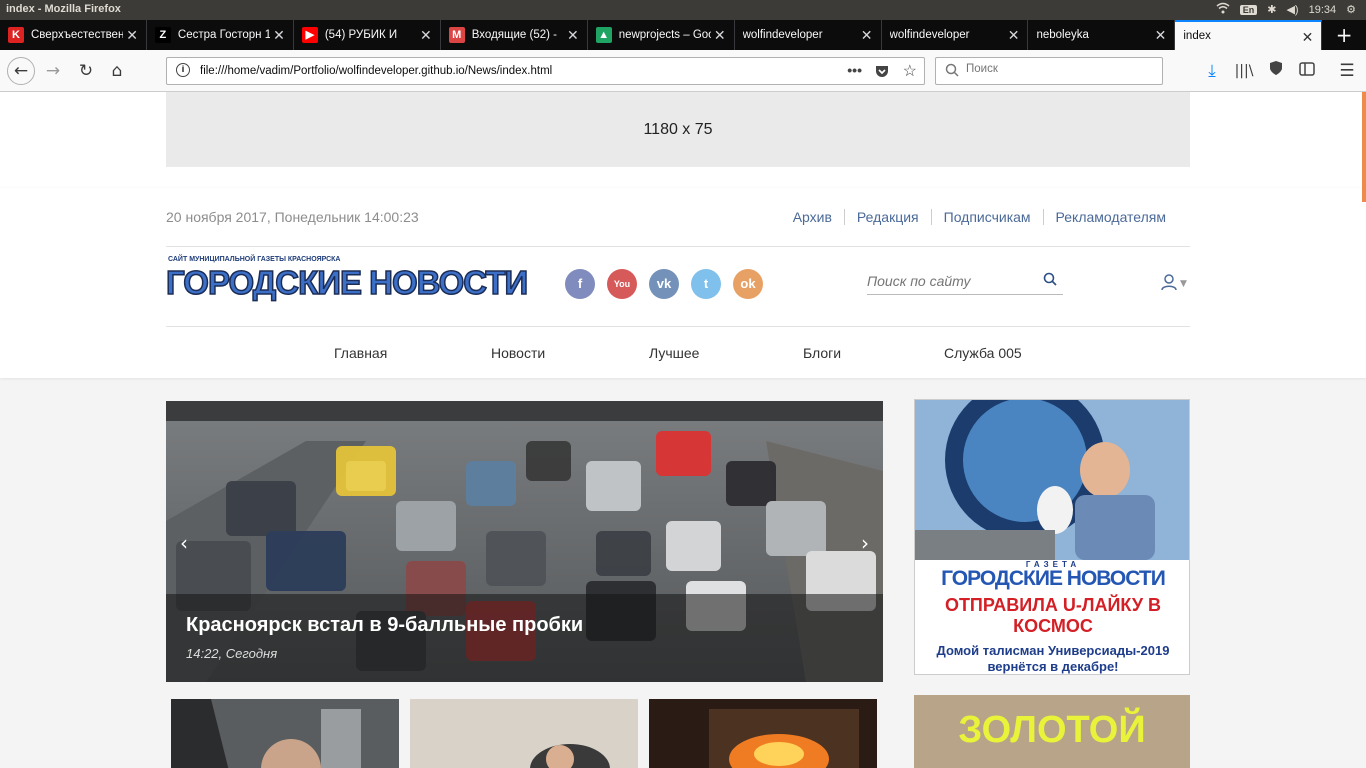 The height and width of the screenshot is (768, 1366). What do you see at coordinates (1248, 9) in the screenshot?
I see `keyboard-layout-indicator: En` at bounding box center [1248, 9].